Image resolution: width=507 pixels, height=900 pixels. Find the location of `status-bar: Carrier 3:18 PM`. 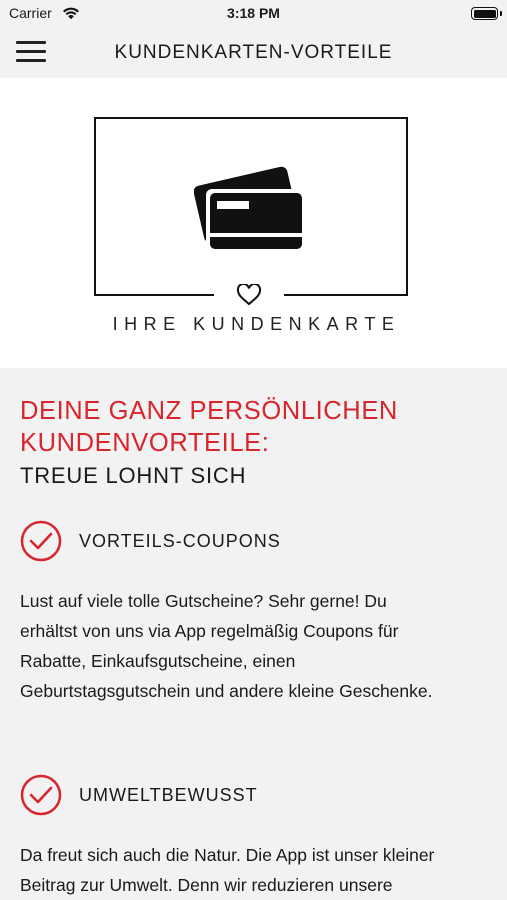

status-bar: Carrier 3:18 PM is located at coordinates (253, 14).